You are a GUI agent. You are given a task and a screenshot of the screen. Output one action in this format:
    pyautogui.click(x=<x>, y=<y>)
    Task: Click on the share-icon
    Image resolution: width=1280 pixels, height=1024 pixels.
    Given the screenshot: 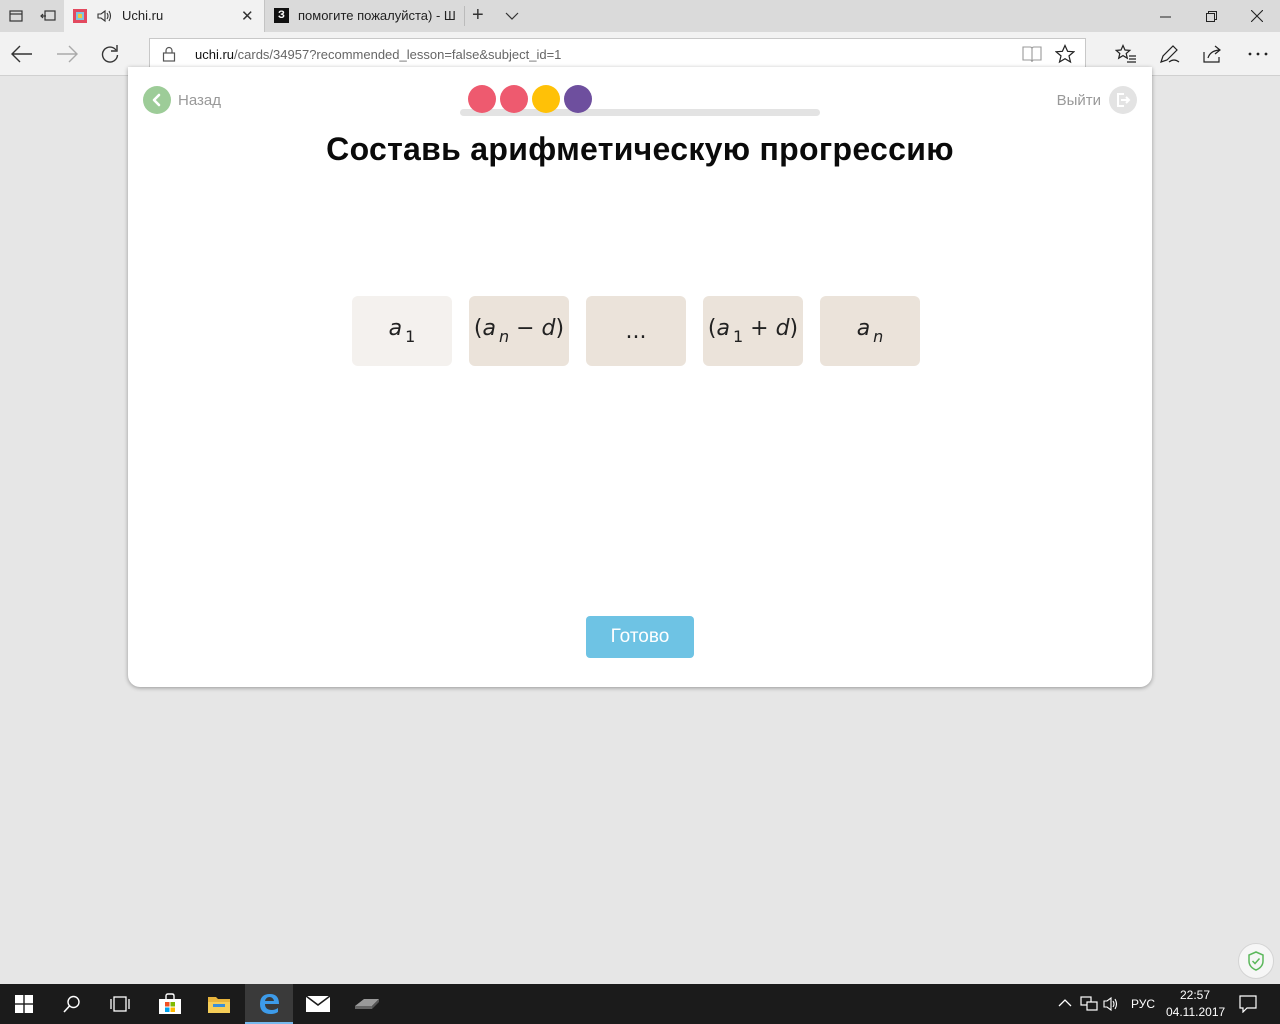 What is the action you would take?
    pyautogui.click(x=1212, y=54)
    